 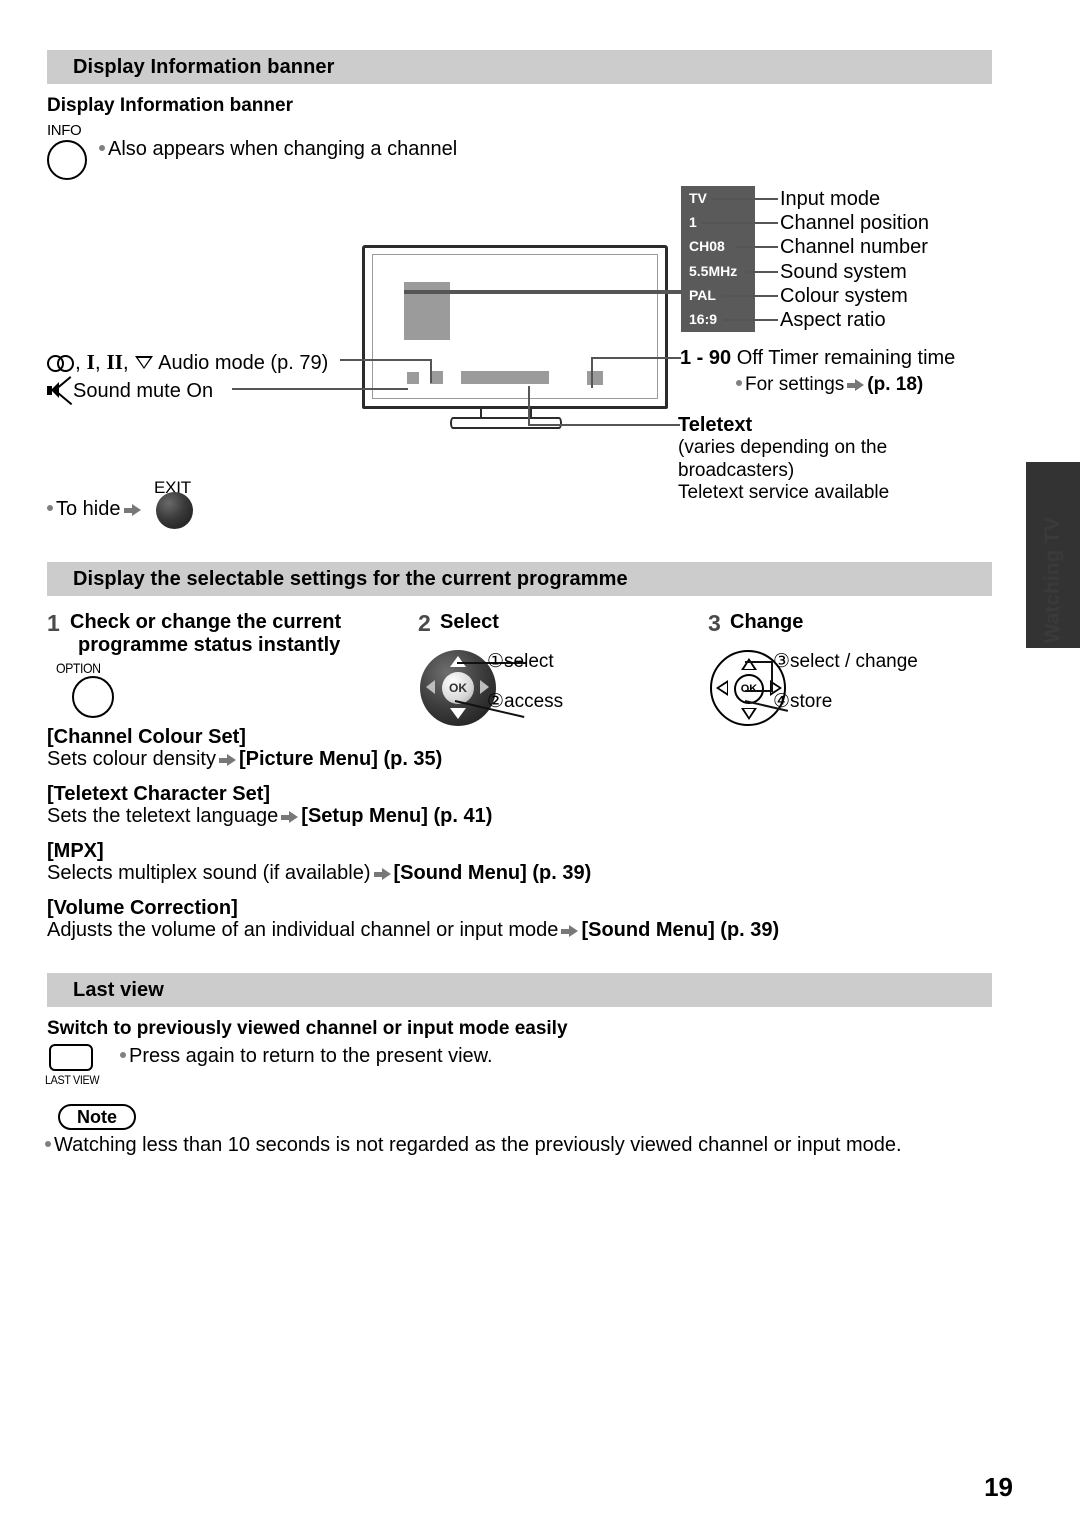 What do you see at coordinates (88, 509) in the screenshot?
I see `to-hide-label: To hide` at bounding box center [88, 509].